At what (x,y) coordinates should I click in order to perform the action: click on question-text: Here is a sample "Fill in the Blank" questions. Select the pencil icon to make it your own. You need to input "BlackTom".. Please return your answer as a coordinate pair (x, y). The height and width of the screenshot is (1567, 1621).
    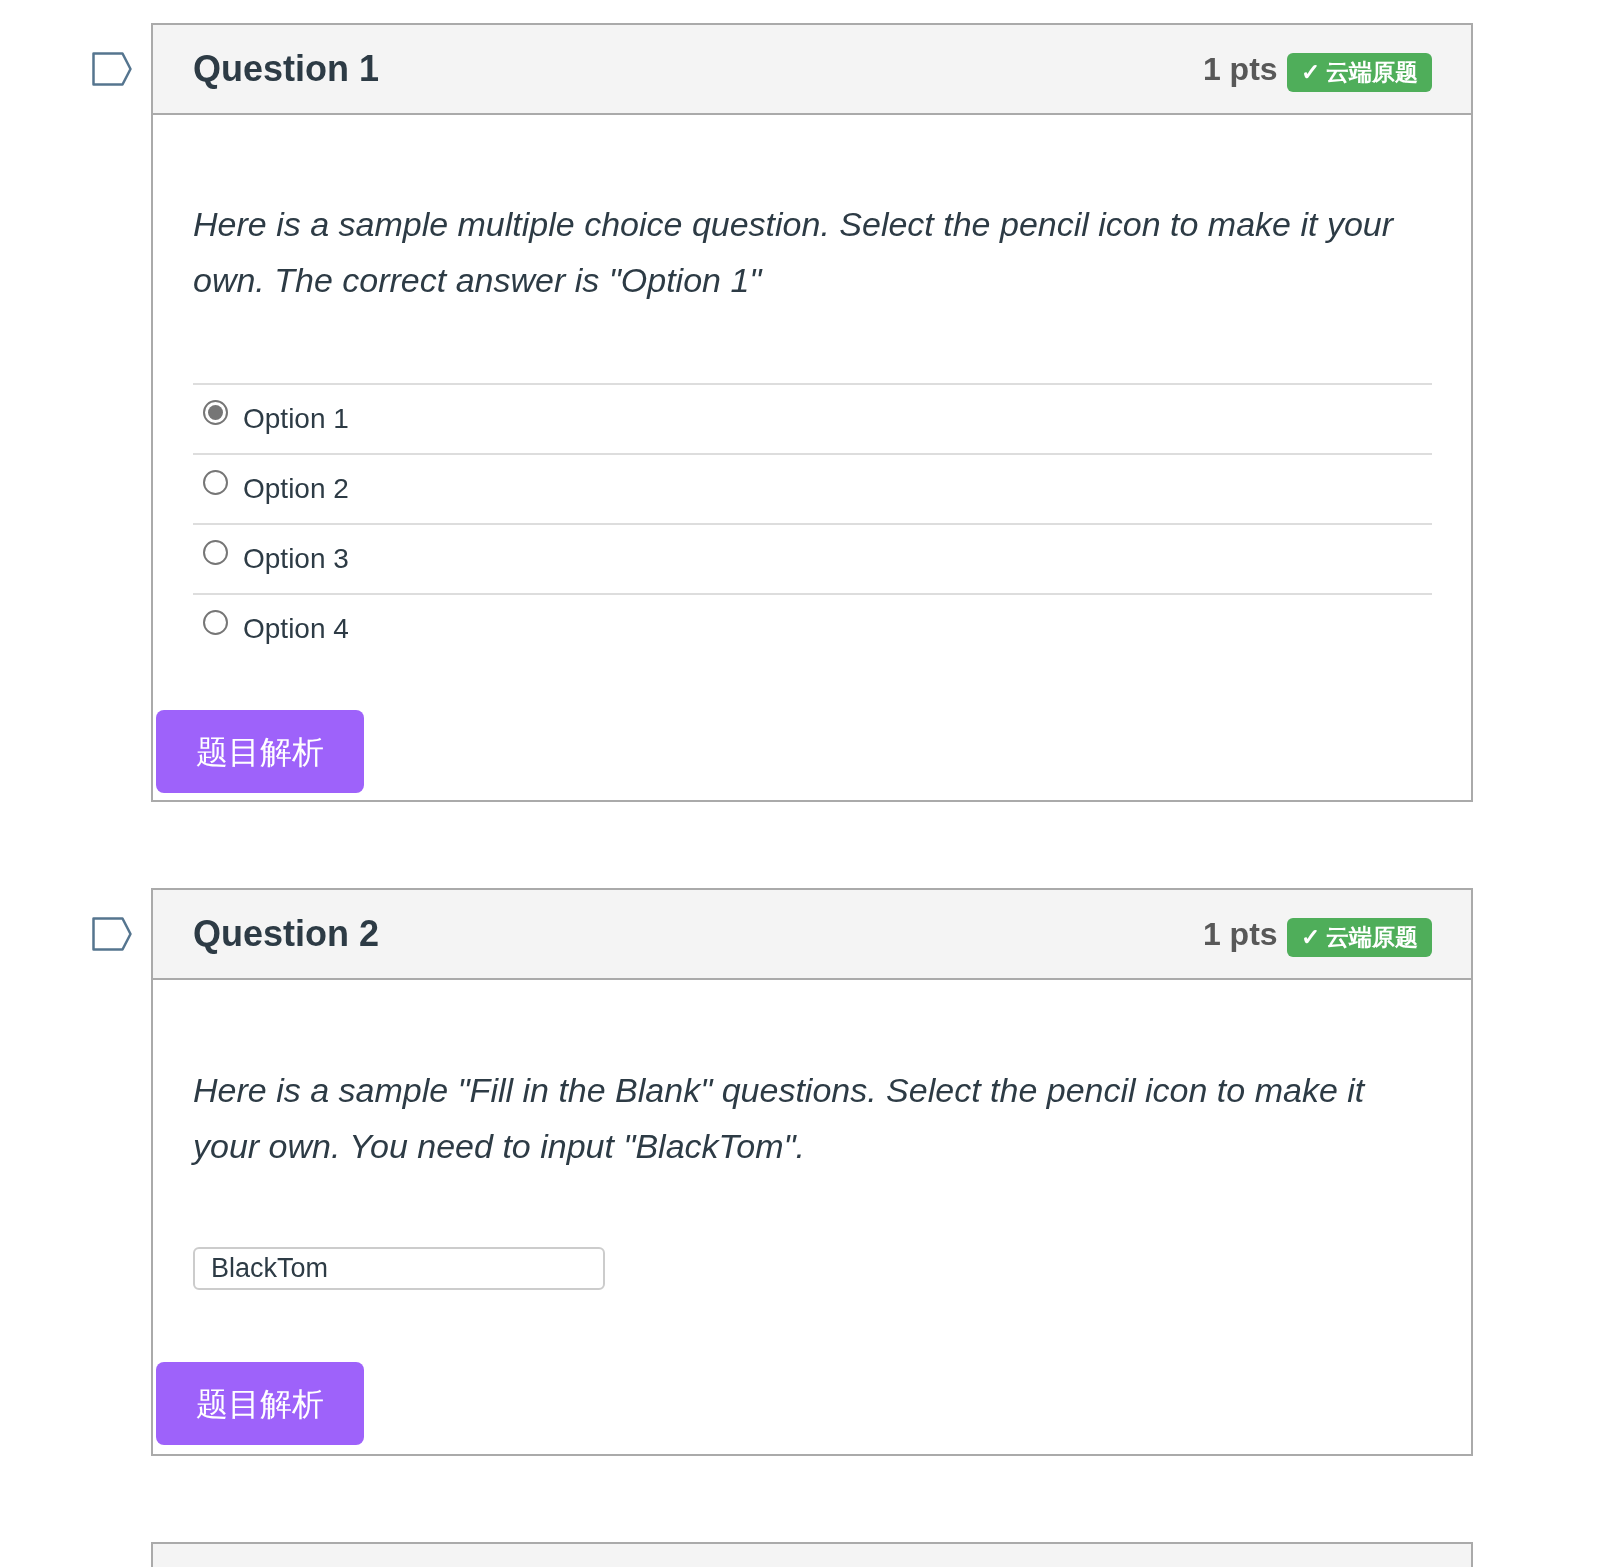
    Looking at the image, I should click on (780, 1118).